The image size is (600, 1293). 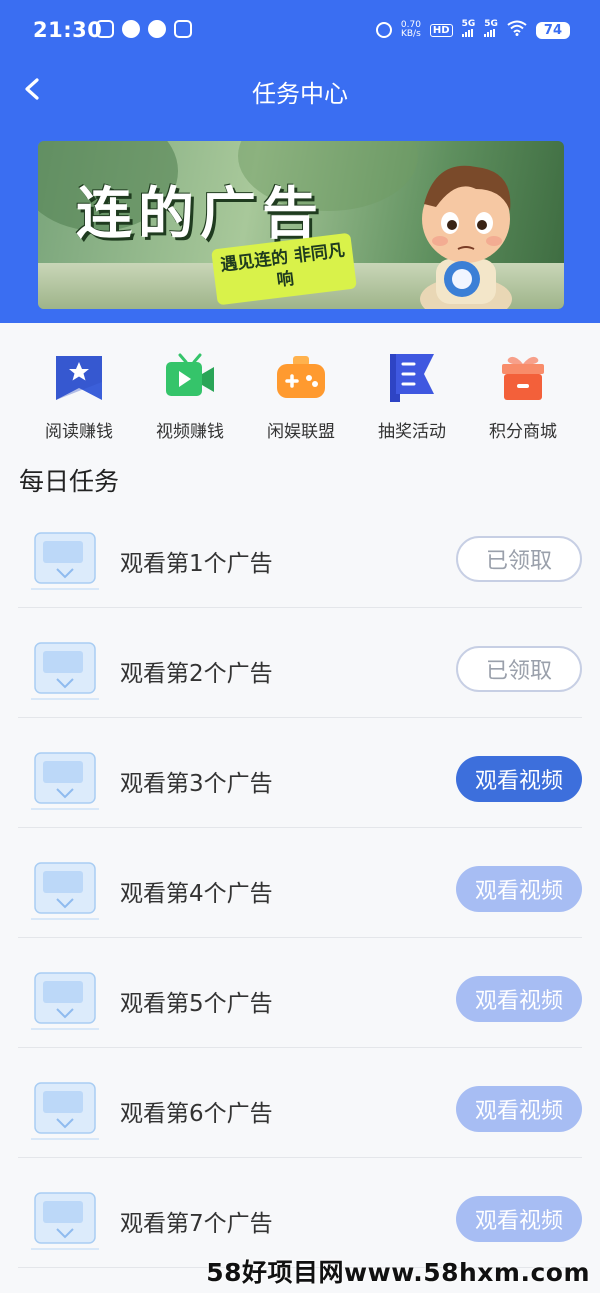 I want to click on notification-icons, so click(x=144, y=29).